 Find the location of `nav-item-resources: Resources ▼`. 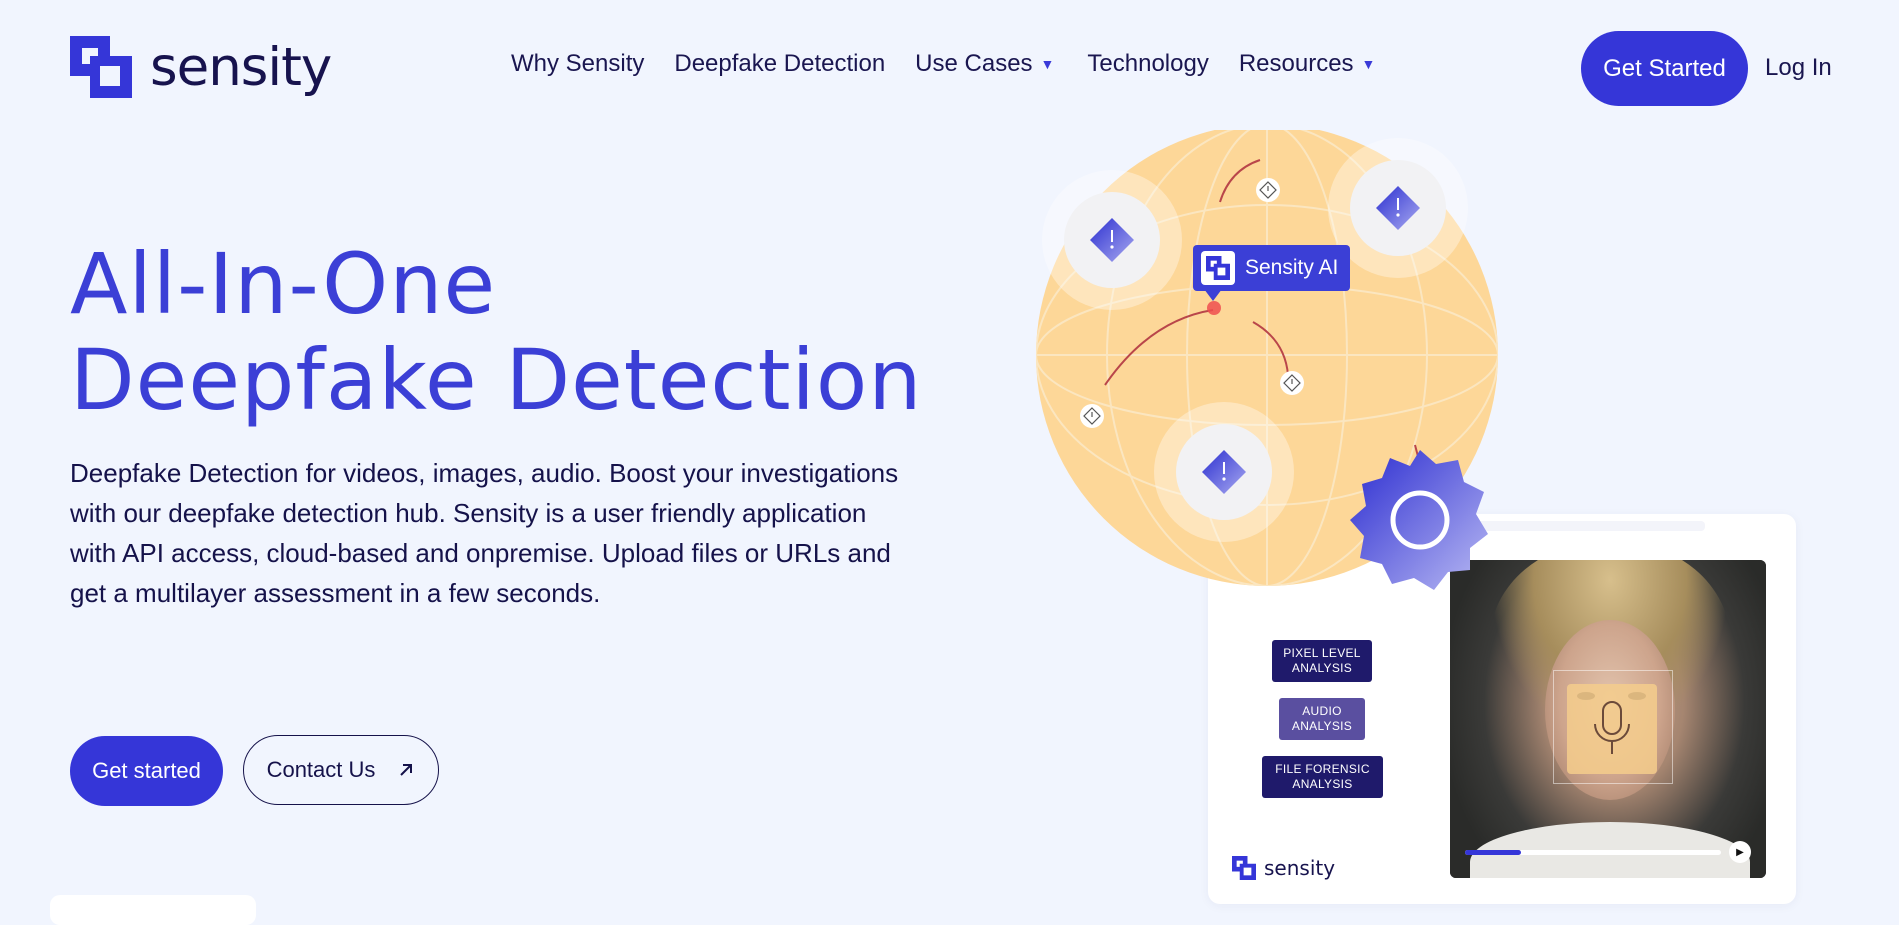

nav-item-resources: Resources ▼ is located at coordinates (1307, 64).